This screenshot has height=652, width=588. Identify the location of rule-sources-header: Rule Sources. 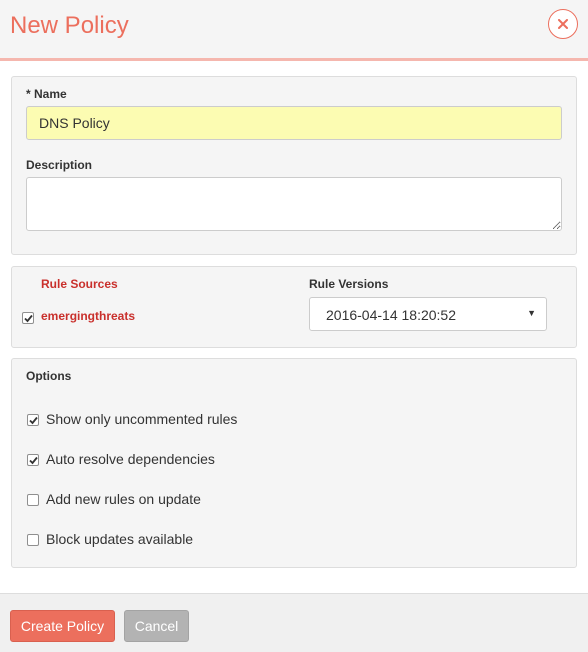
(79, 284).